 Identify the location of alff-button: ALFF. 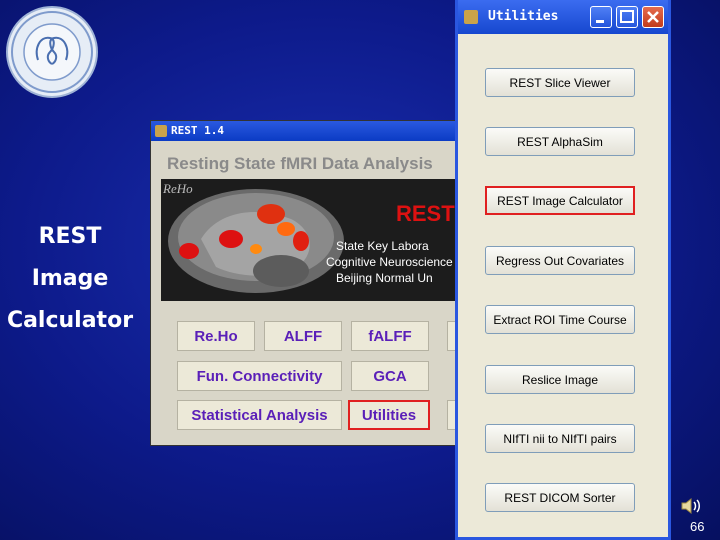
(303, 336).